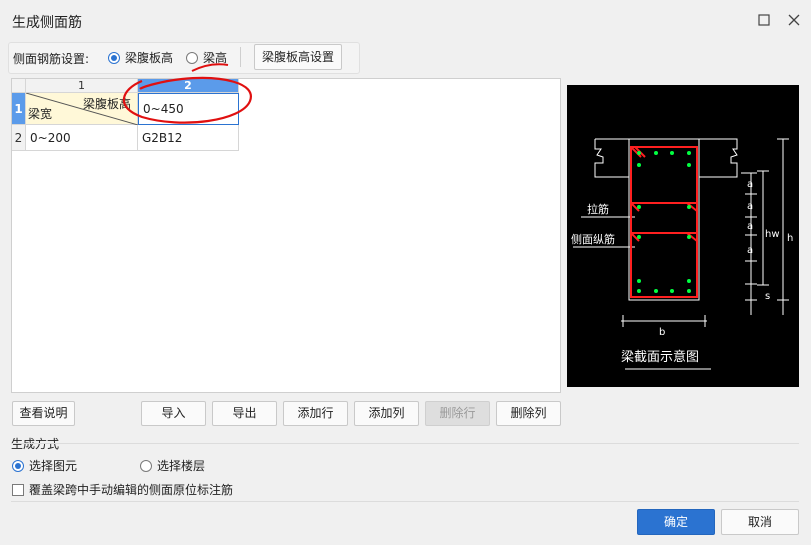 The image size is (811, 545). What do you see at coordinates (405, 501) in the screenshot?
I see `footer-divider` at bounding box center [405, 501].